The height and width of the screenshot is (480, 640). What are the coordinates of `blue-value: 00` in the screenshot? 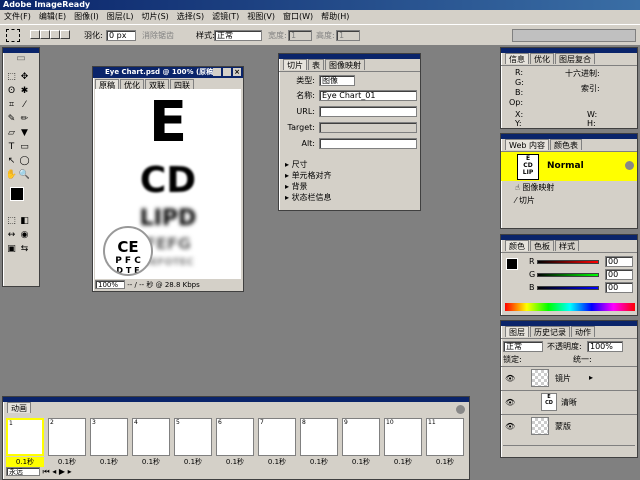 It's located at (619, 287).